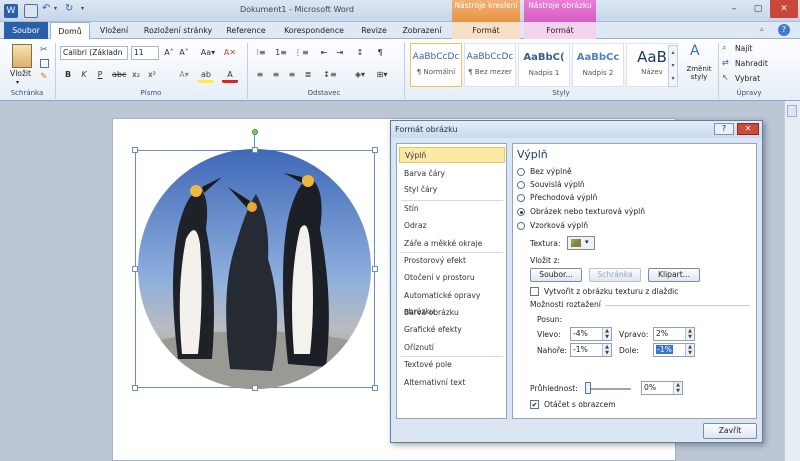 This screenshot has width=800, height=461. I want to click on clipboard-button: Schránka, so click(615, 275).